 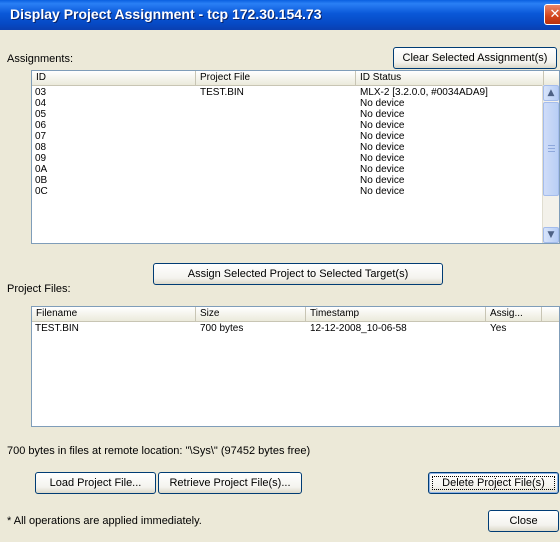 I want to click on table-row: 09 No device, so click(x=287, y=158).